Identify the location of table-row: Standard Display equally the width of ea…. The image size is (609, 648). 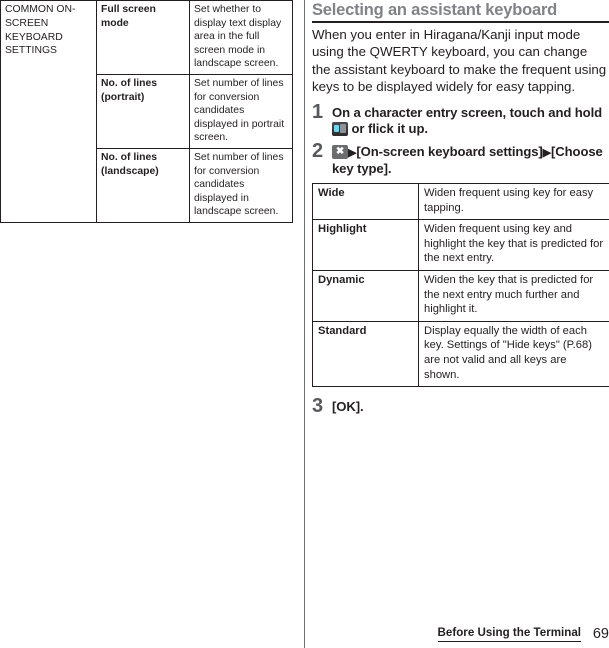
(460, 354).